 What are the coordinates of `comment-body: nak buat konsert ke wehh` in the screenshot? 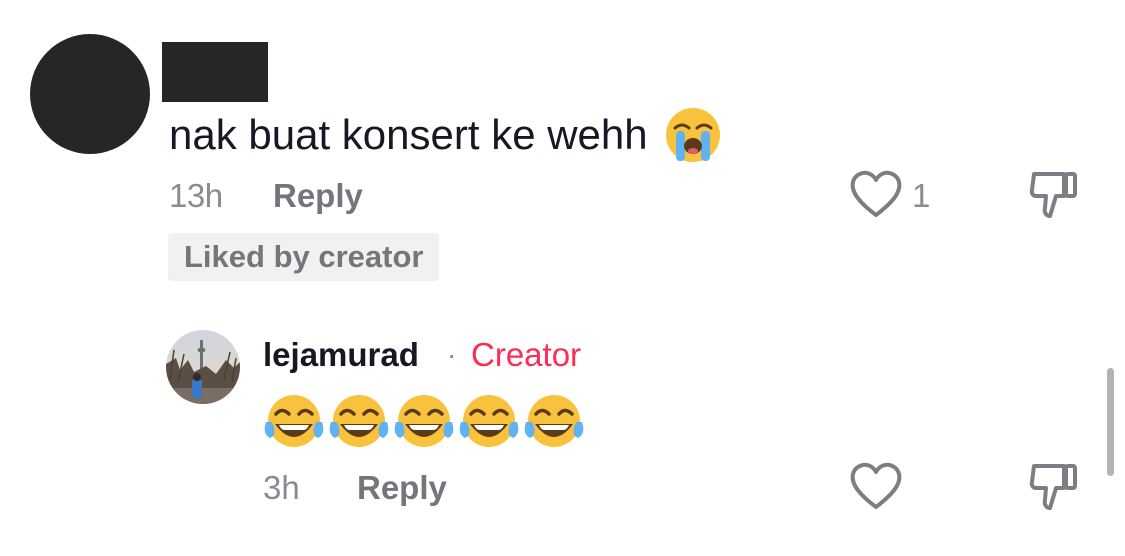 It's located at (445, 135).